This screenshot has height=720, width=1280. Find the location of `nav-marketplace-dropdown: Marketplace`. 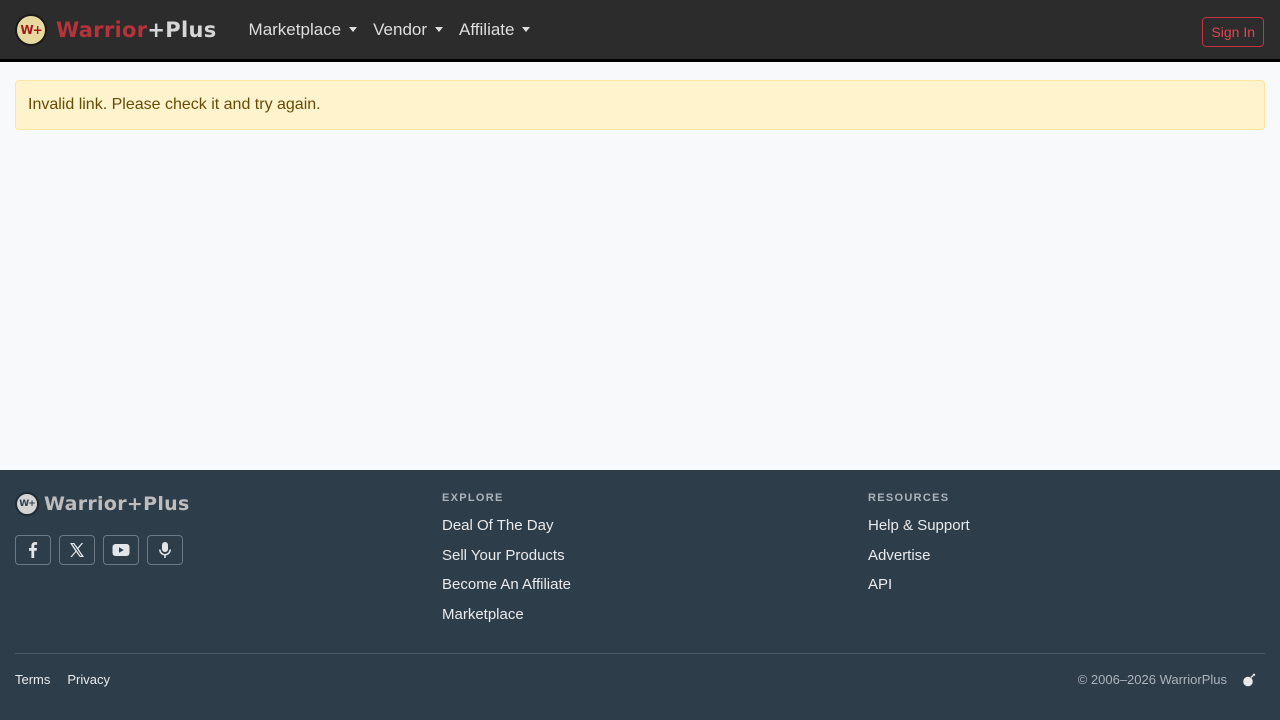

nav-marketplace-dropdown: Marketplace is located at coordinates (303, 30).